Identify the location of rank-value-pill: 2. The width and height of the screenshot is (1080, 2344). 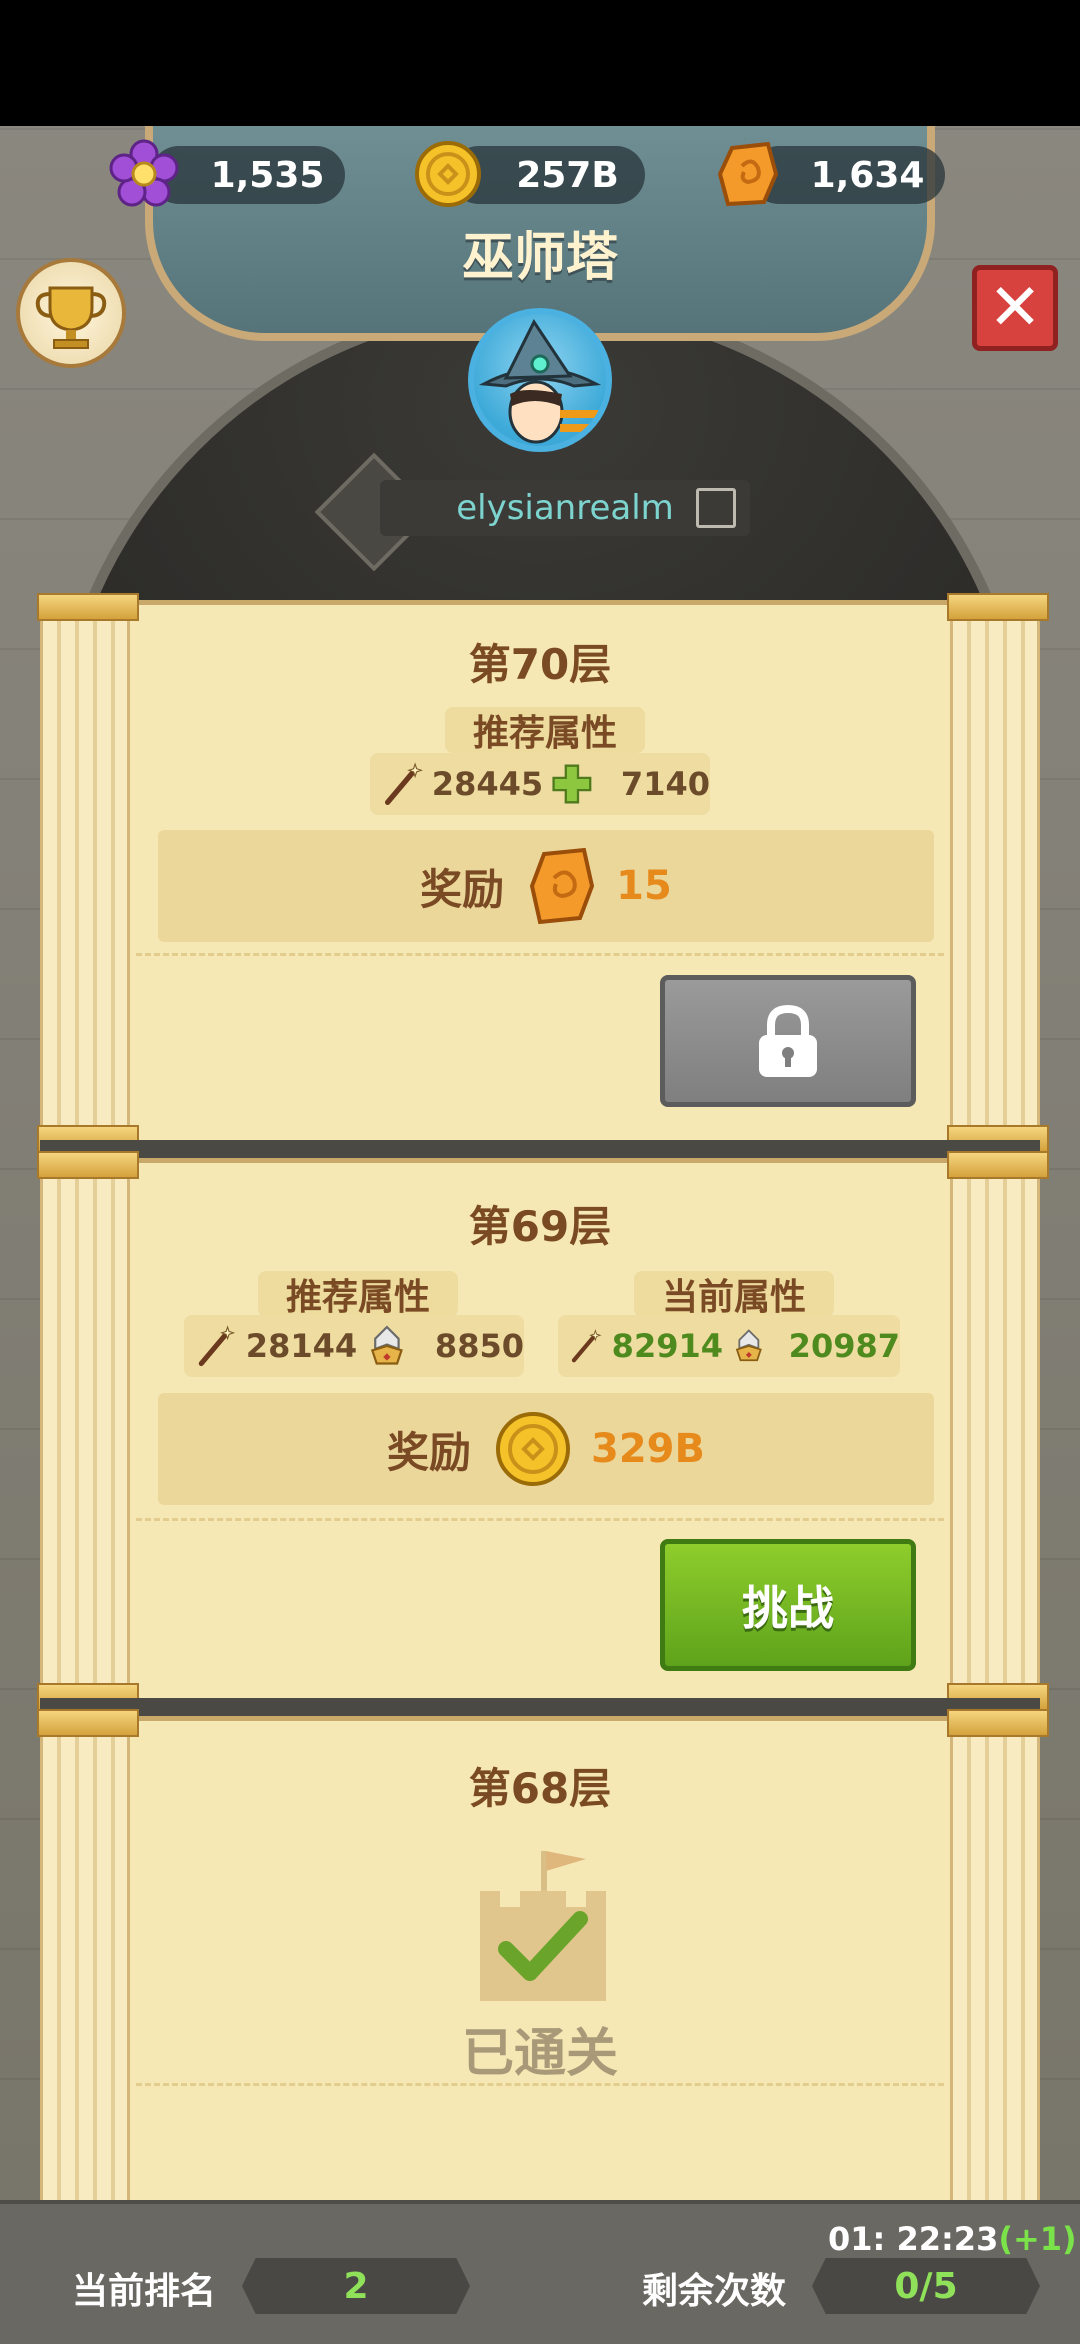
(356, 2286).